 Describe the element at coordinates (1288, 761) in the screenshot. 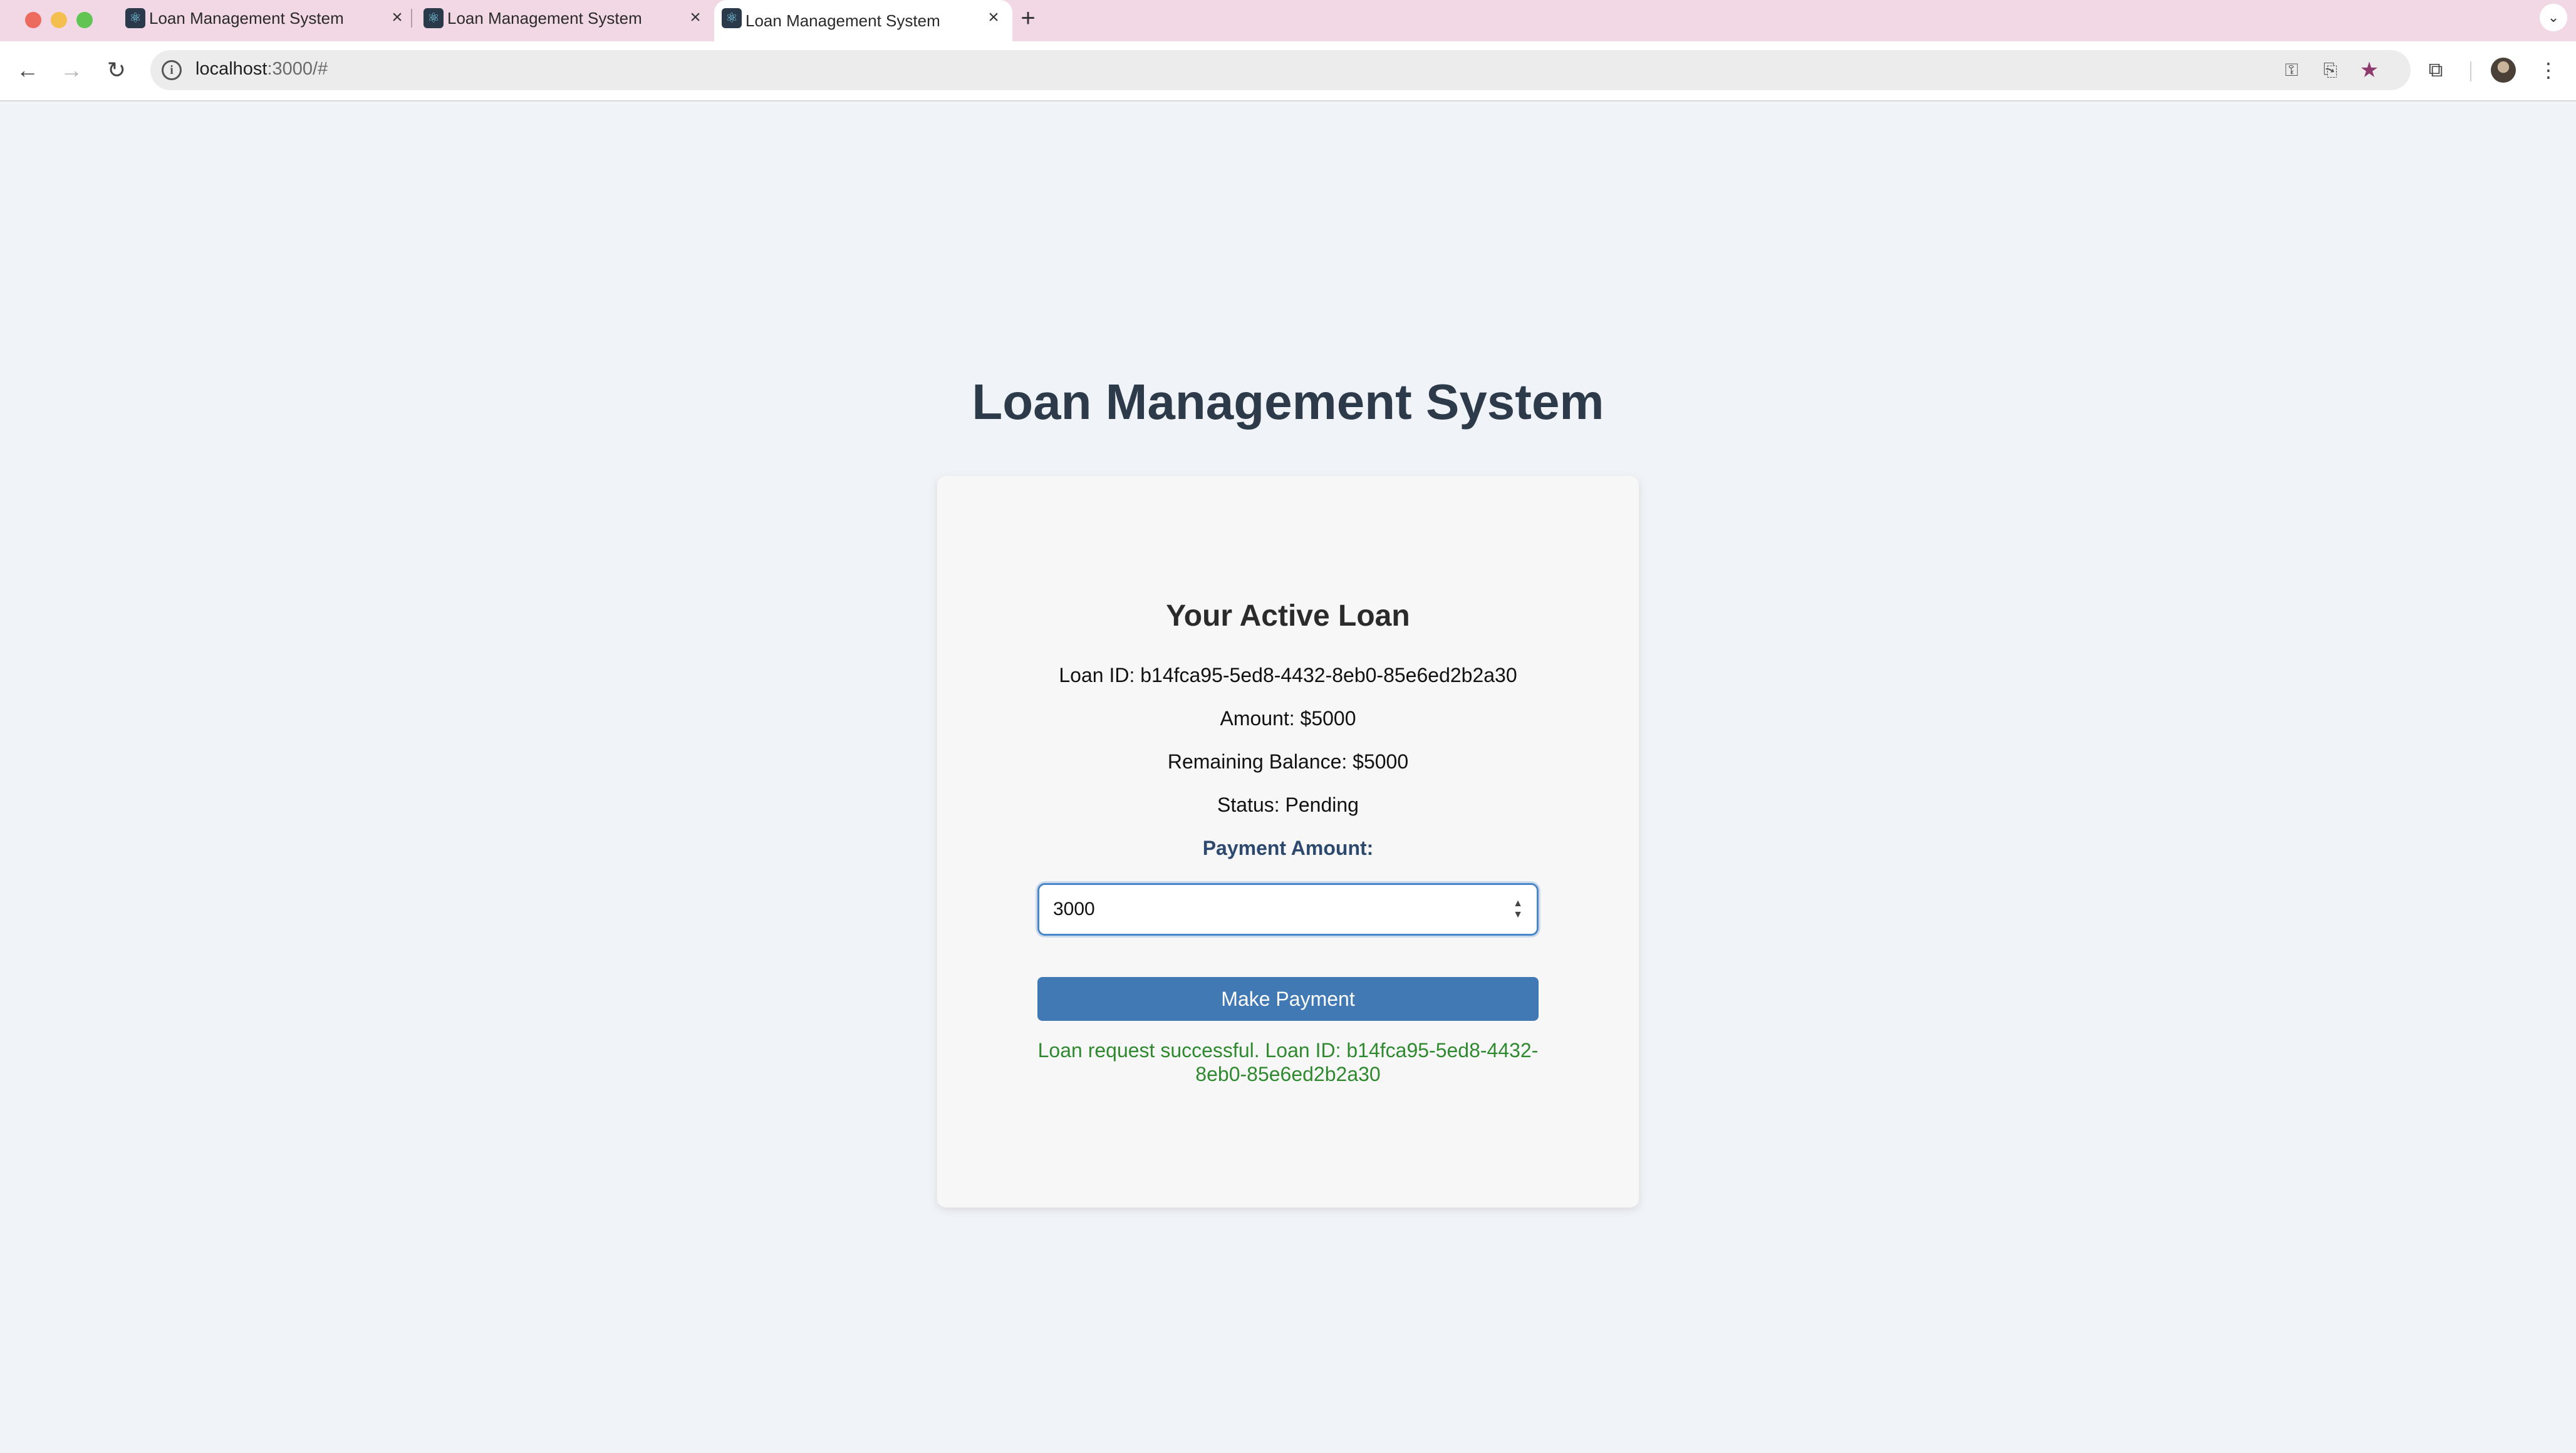

I see `remaining-balance-text: Remaining Balance: $5000` at that location.